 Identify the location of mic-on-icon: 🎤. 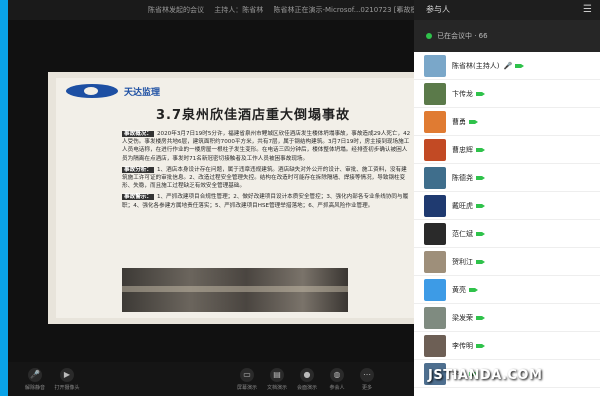
(508, 65).